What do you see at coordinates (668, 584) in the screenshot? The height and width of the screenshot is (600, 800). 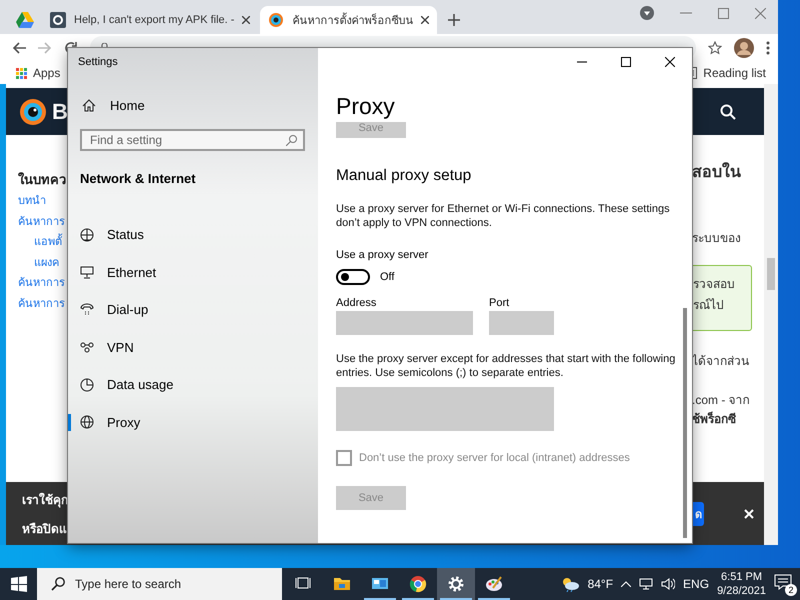 I see `volume-icon` at bounding box center [668, 584].